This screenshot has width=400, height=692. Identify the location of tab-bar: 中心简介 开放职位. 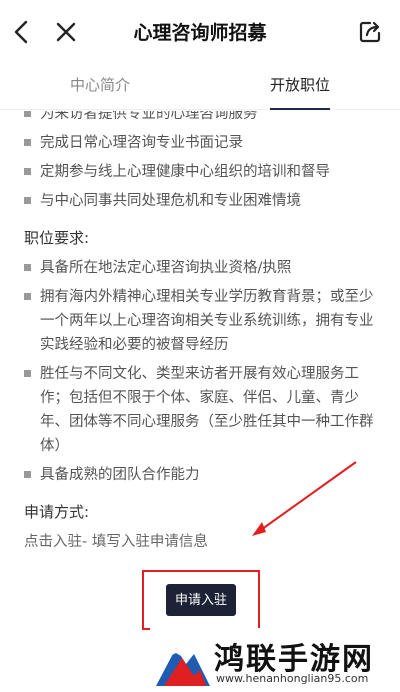
(200, 87).